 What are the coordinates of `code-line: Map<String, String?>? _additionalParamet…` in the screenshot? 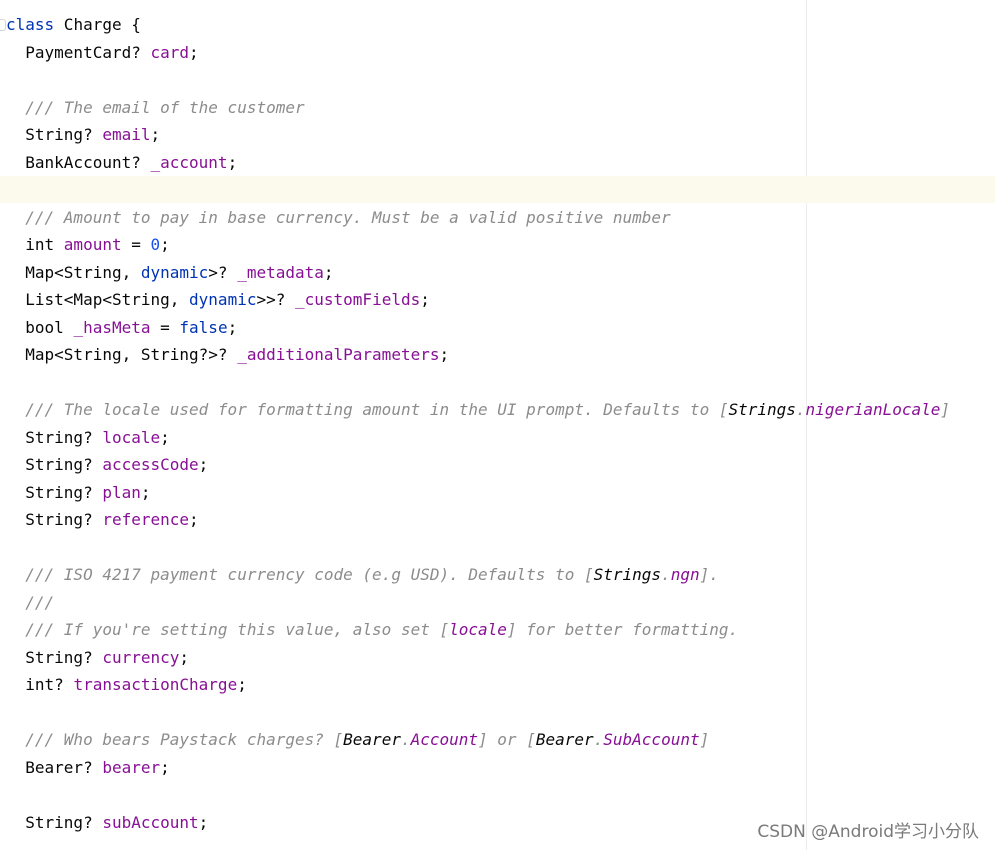 It's located at (478, 355).